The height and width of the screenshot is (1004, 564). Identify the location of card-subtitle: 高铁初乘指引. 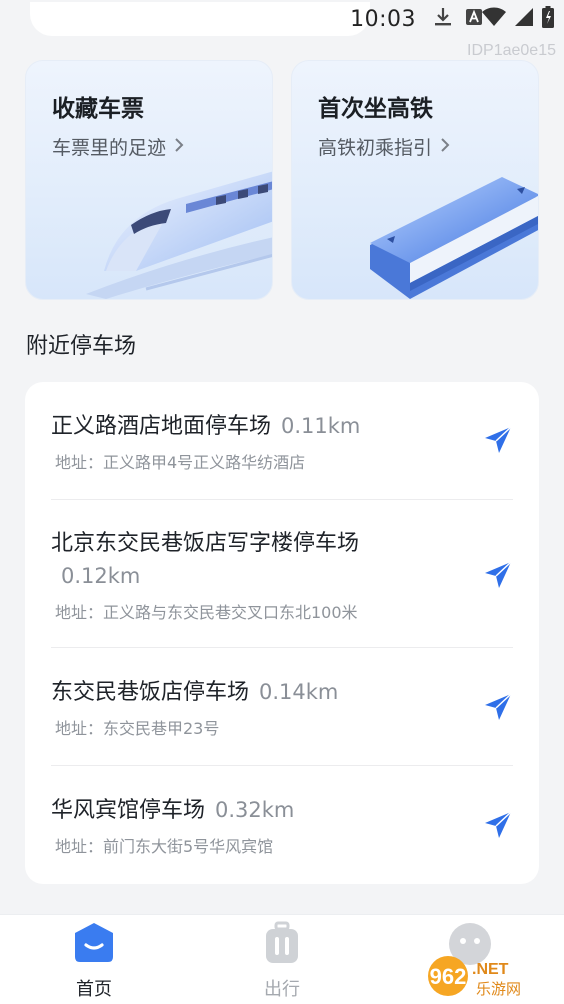
(384, 146).